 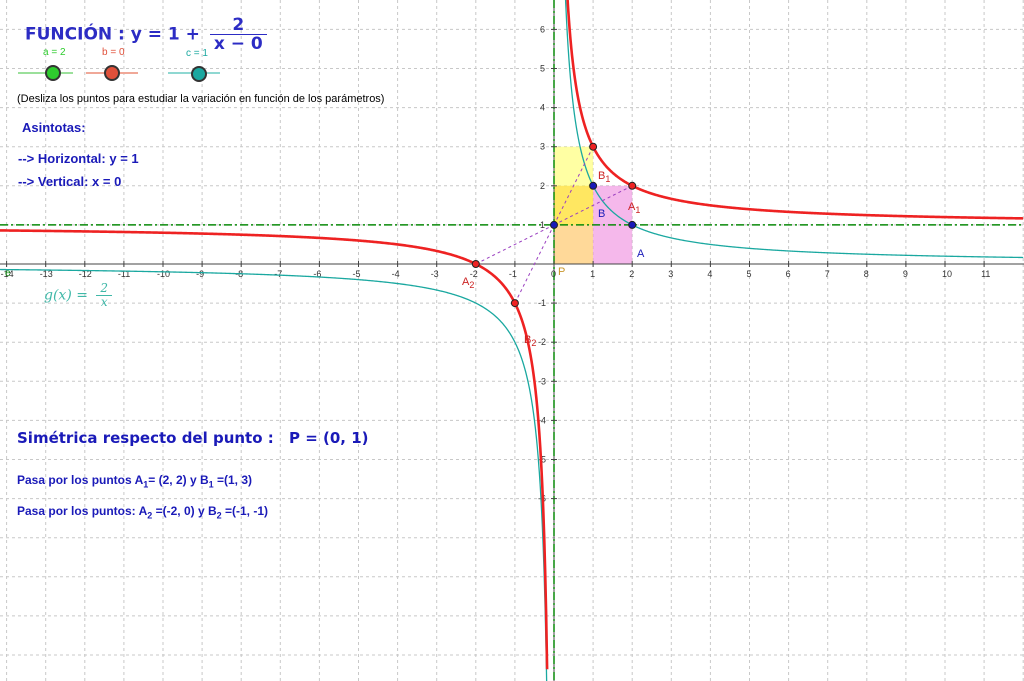 What do you see at coordinates (54, 127) in the screenshot?
I see `asymptotes-heading: Asintotas:` at bounding box center [54, 127].